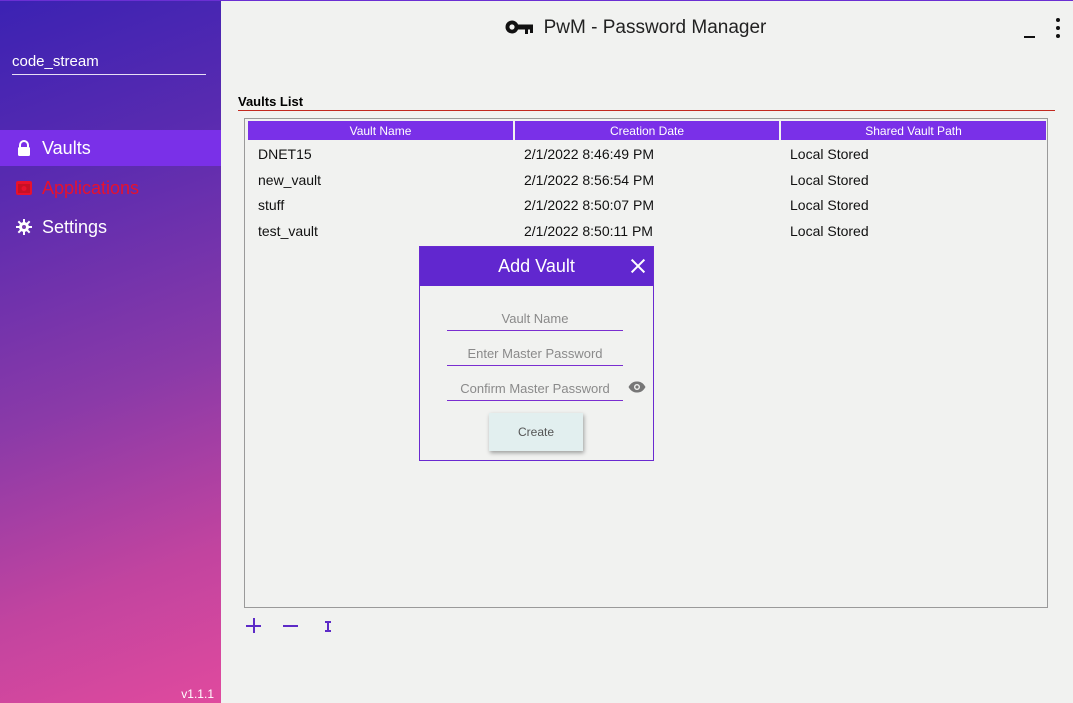 This screenshot has height=703, width=1073. I want to click on cell-creation-date: 2/1/2022 8:50:07 PM, so click(589, 205).